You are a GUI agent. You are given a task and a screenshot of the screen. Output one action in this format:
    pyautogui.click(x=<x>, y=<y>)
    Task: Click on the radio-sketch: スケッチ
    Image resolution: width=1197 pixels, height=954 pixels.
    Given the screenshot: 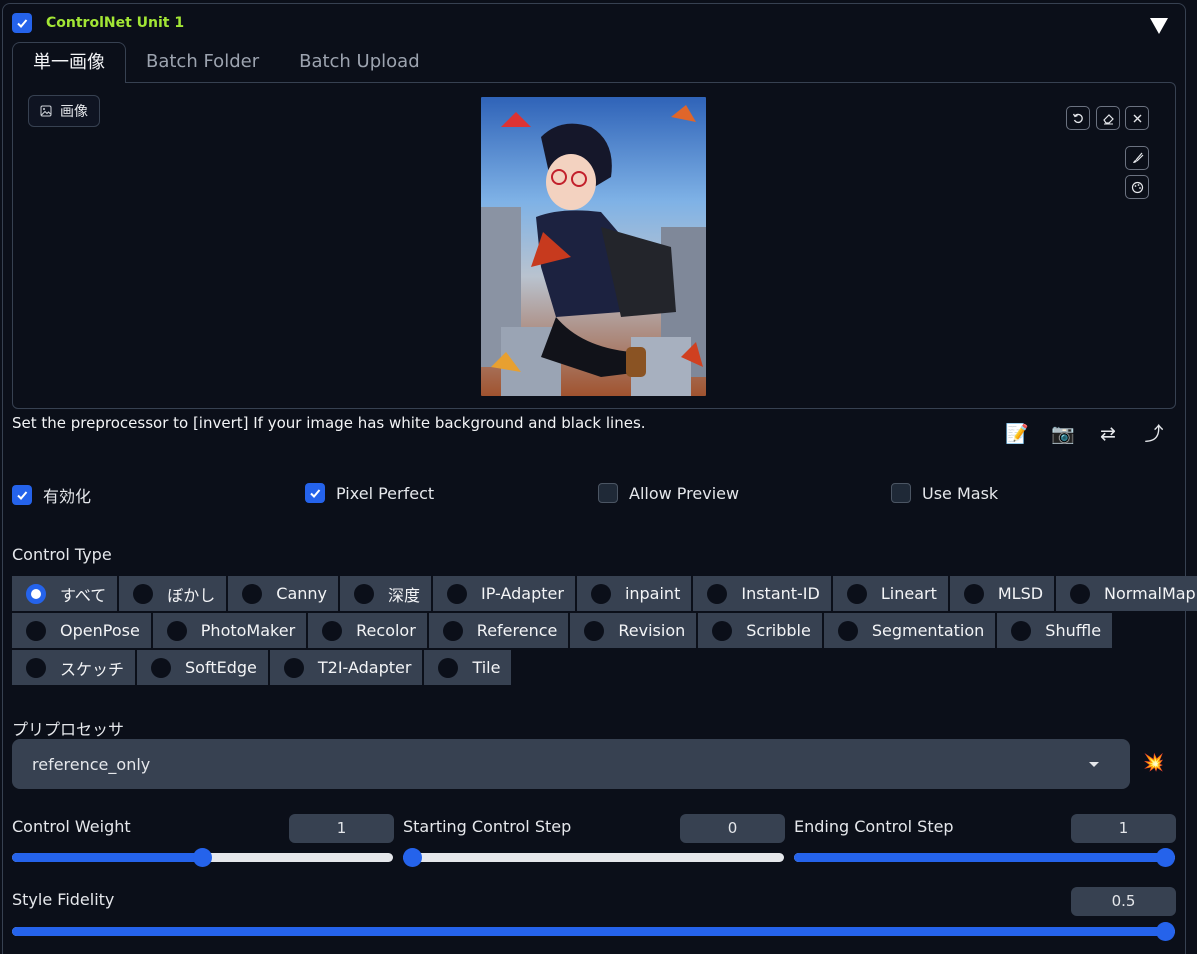 What is the action you would take?
    pyautogui.click(x=74, y=667)
    